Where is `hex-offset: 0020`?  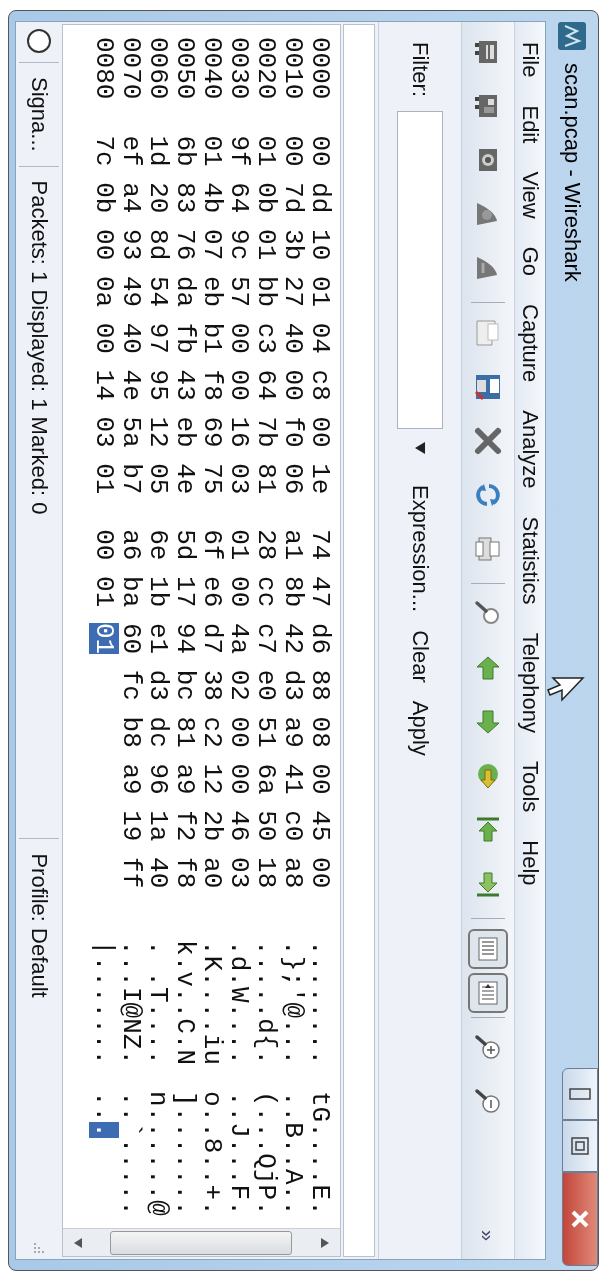
hex-offset: 0020 is located at coordinates (265, 68).